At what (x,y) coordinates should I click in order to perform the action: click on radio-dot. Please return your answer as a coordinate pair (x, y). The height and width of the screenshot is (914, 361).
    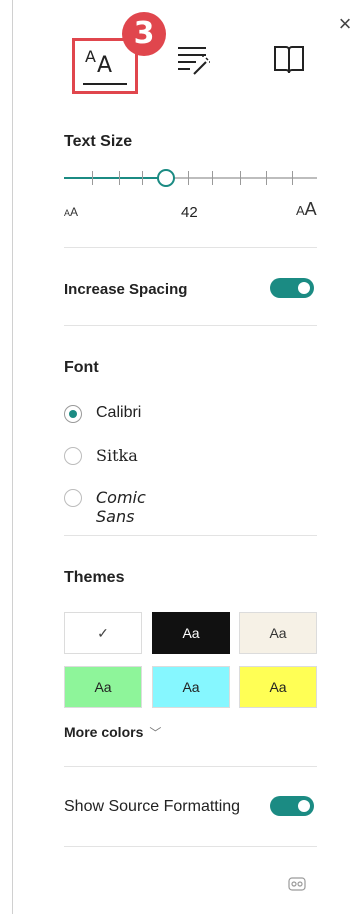
    Looking at the image, I should click on (73, 414).